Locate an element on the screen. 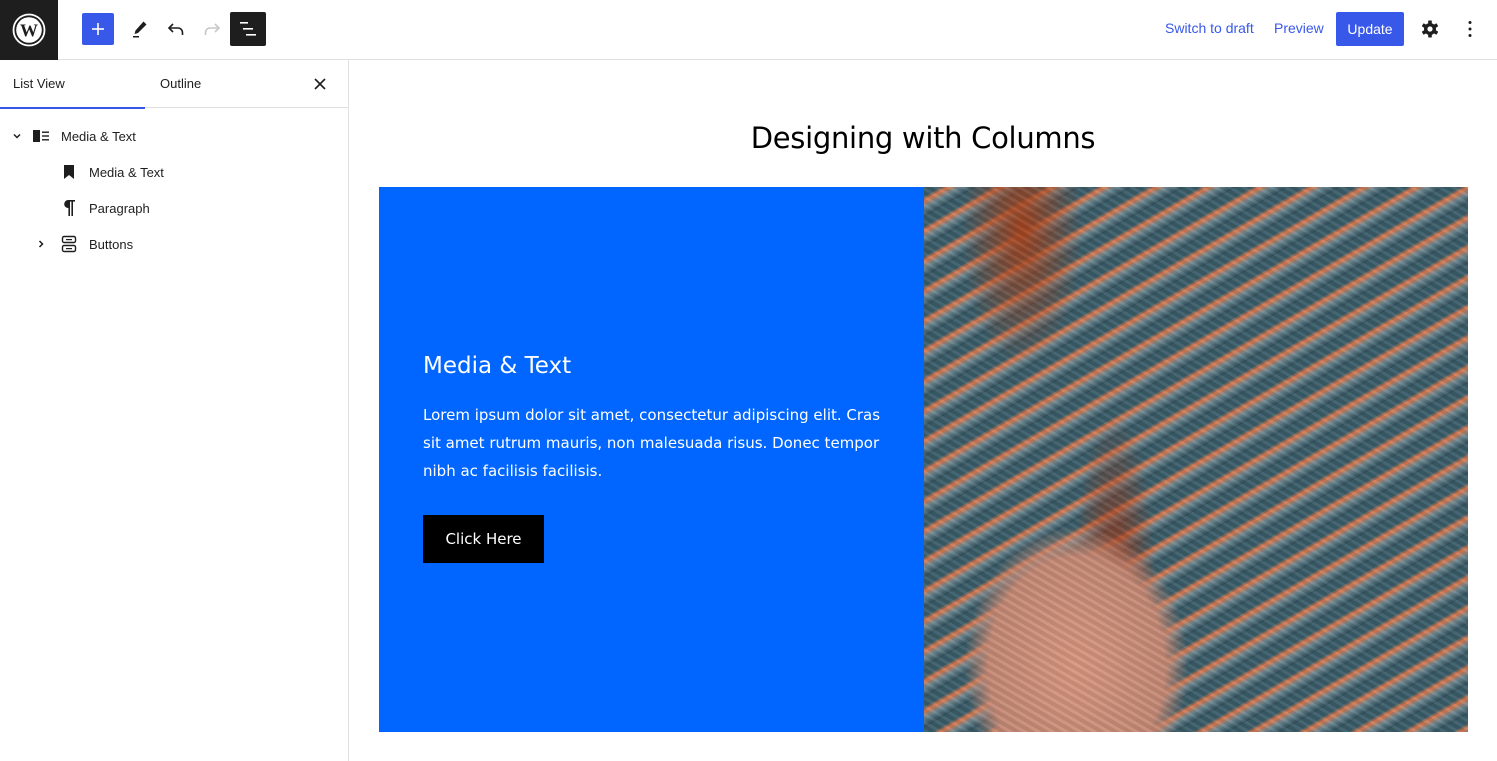  chevron-down-icon is located at coordinates (17, 136).